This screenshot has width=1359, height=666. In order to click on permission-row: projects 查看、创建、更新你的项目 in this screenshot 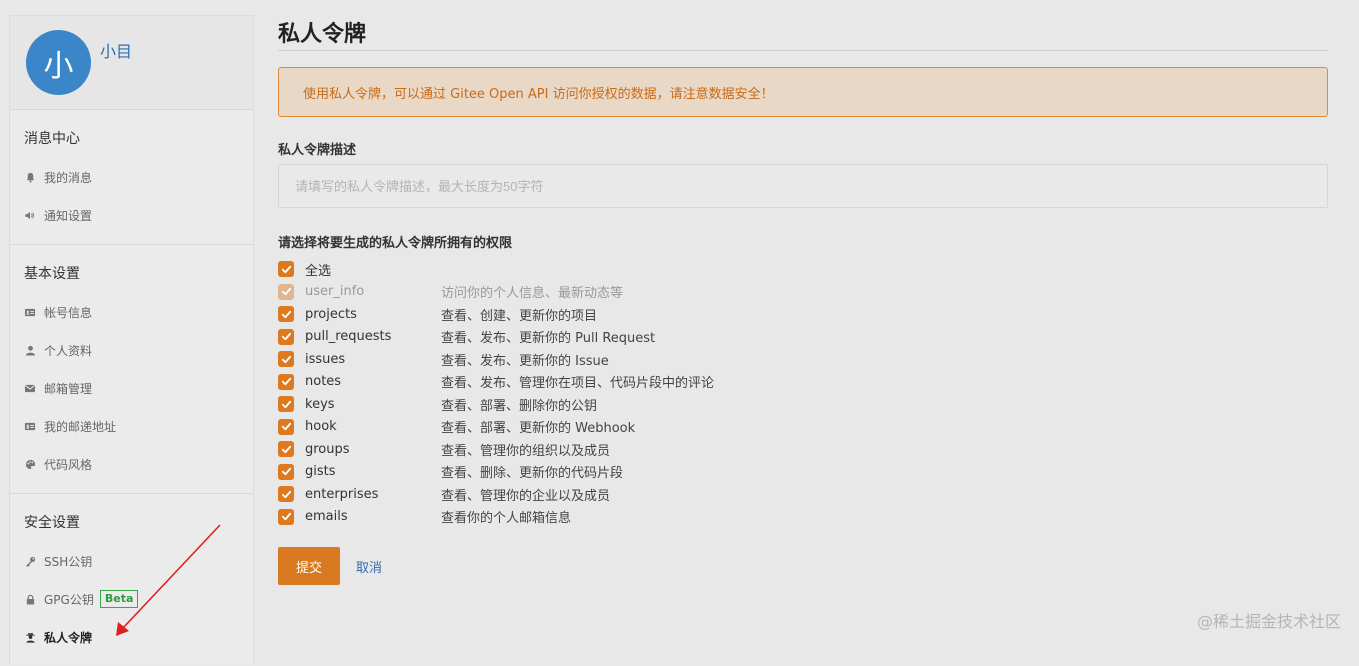, I will do `click(803, 314)`.